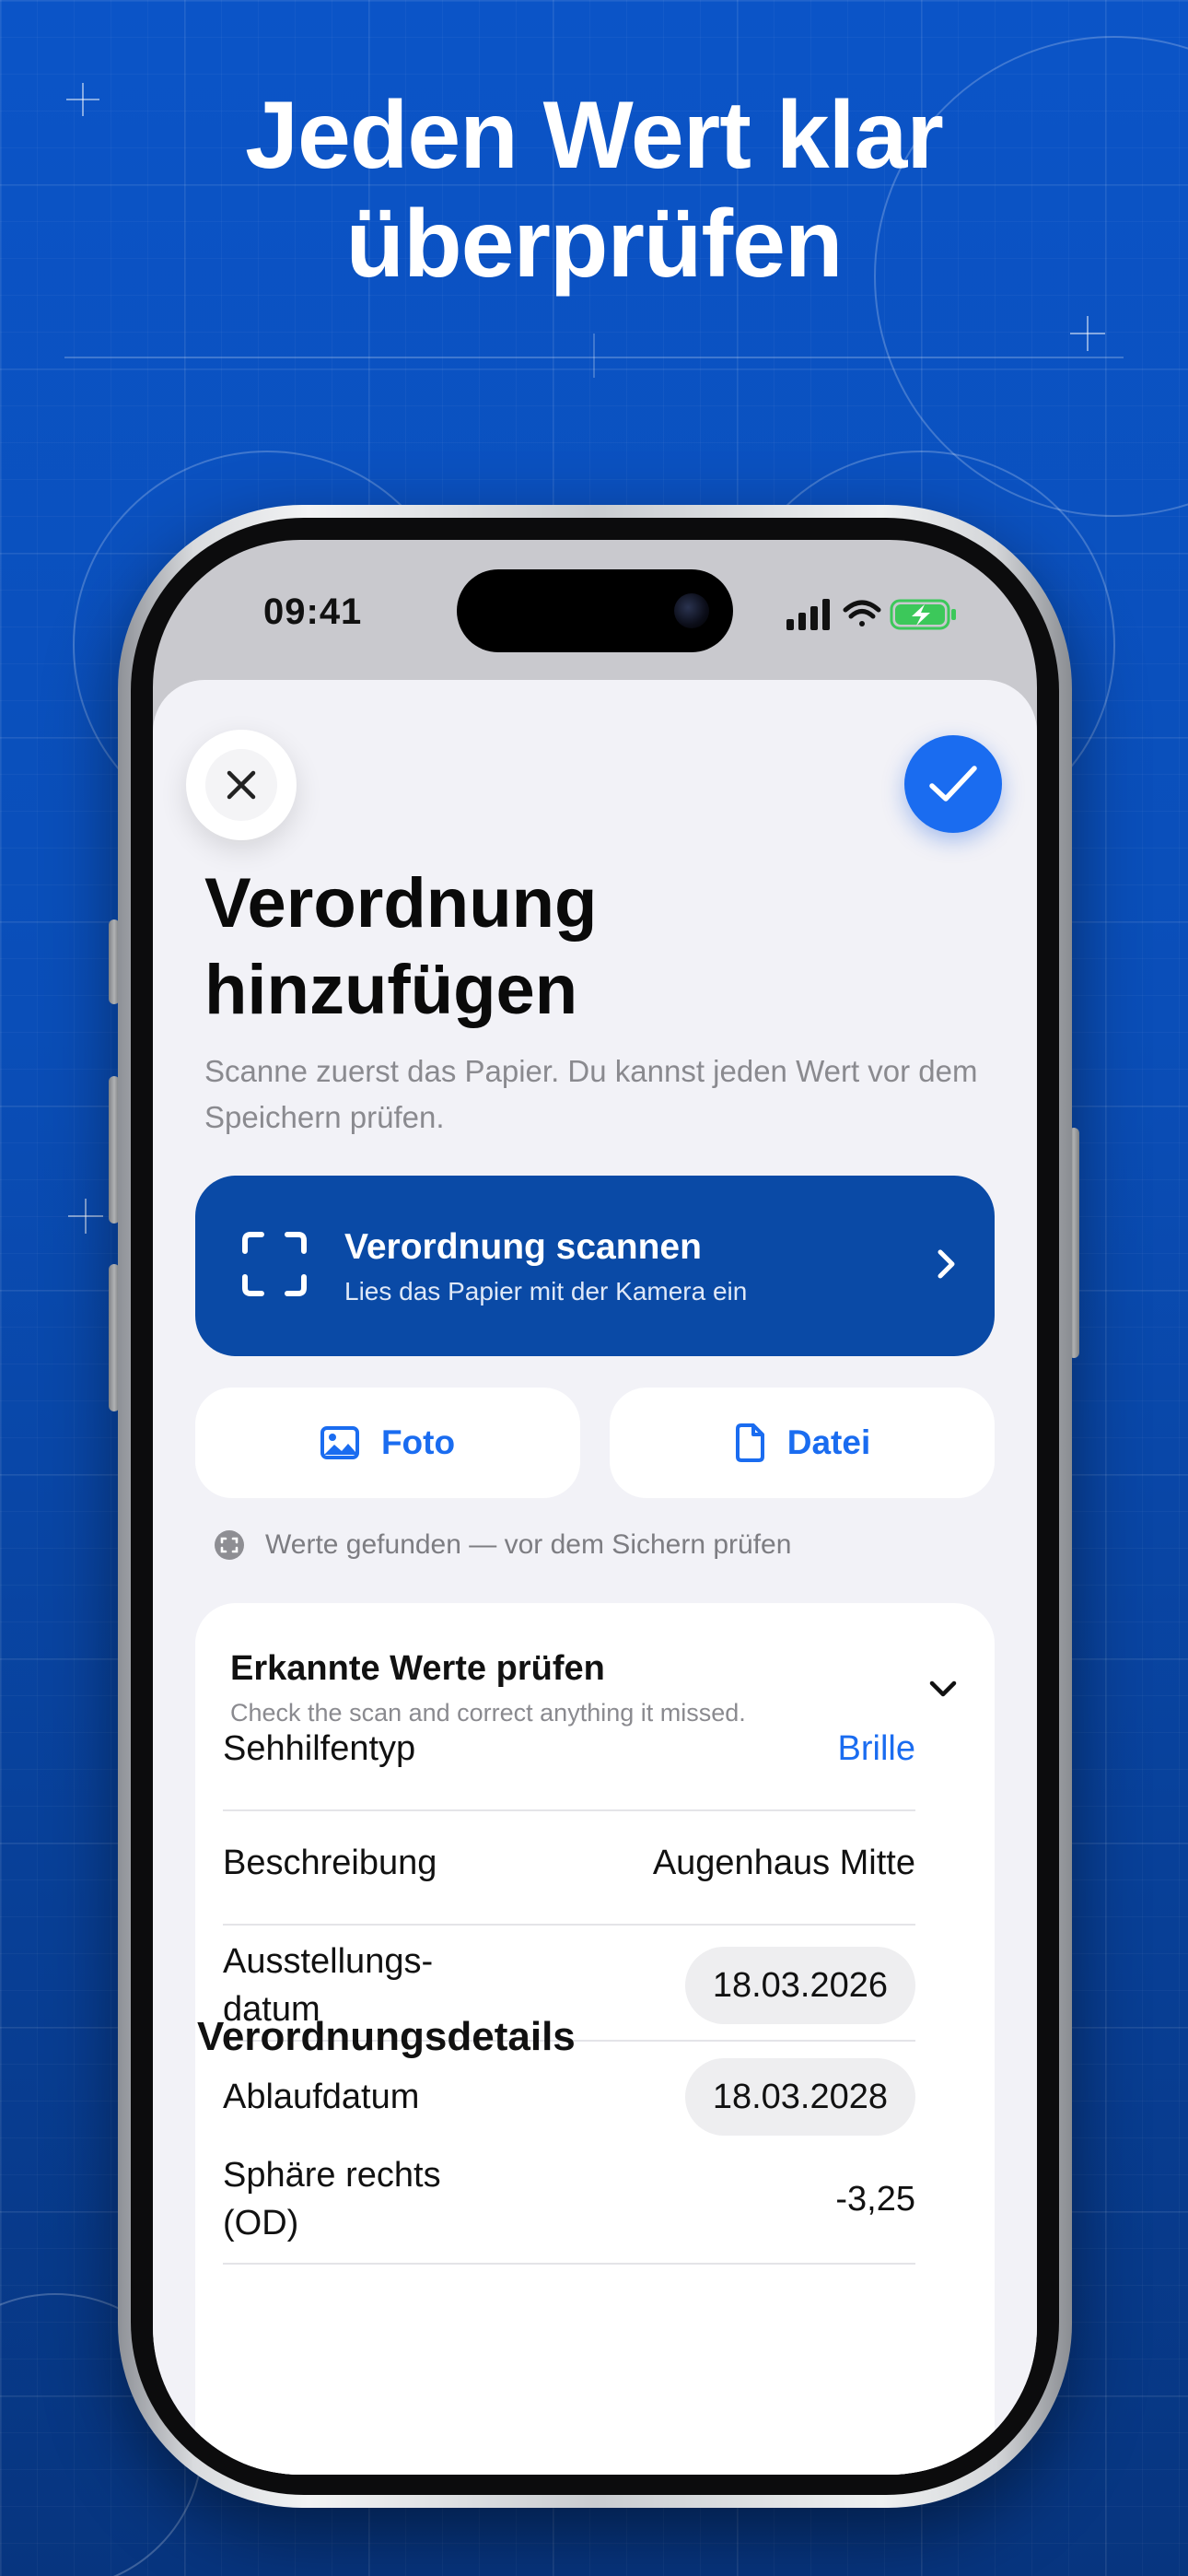 The width and height of the screenshot is (1188, 2576). What do you see at coordinates (943, 1689) in the screenshot?
I see `chevron-down-icon` at bounding box center [943, 1689].